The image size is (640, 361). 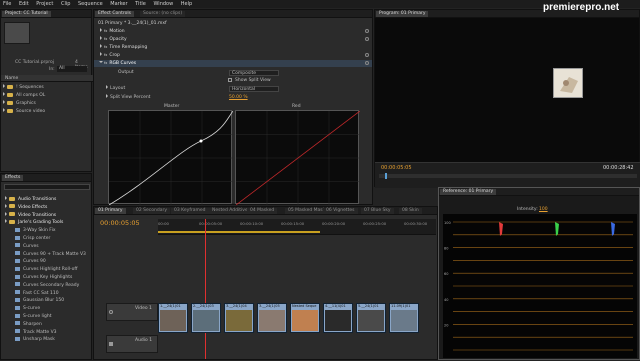 What do you see at coordinates (47, 215) in the screenshot?
I see `effects-list-item: Video Transitions` at bounding box center [47, 215].